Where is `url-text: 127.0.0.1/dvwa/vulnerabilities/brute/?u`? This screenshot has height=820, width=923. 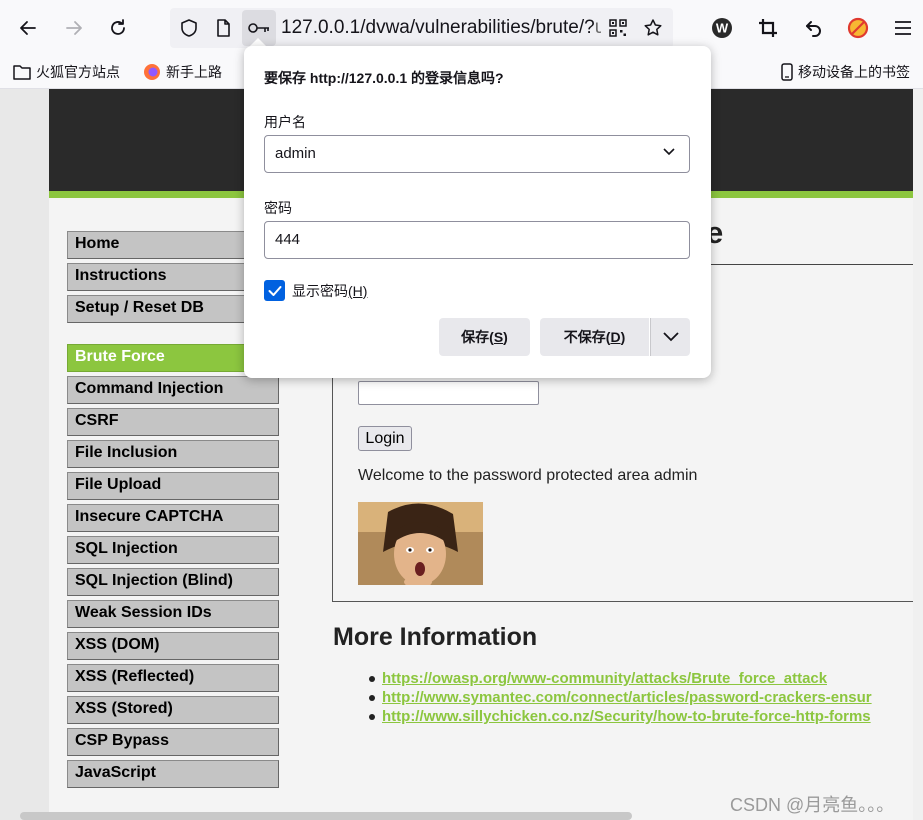
url-text: 127.0.0.1/dvwa/vulnerabilities/brute/?u is located at coordinates (441, 28).